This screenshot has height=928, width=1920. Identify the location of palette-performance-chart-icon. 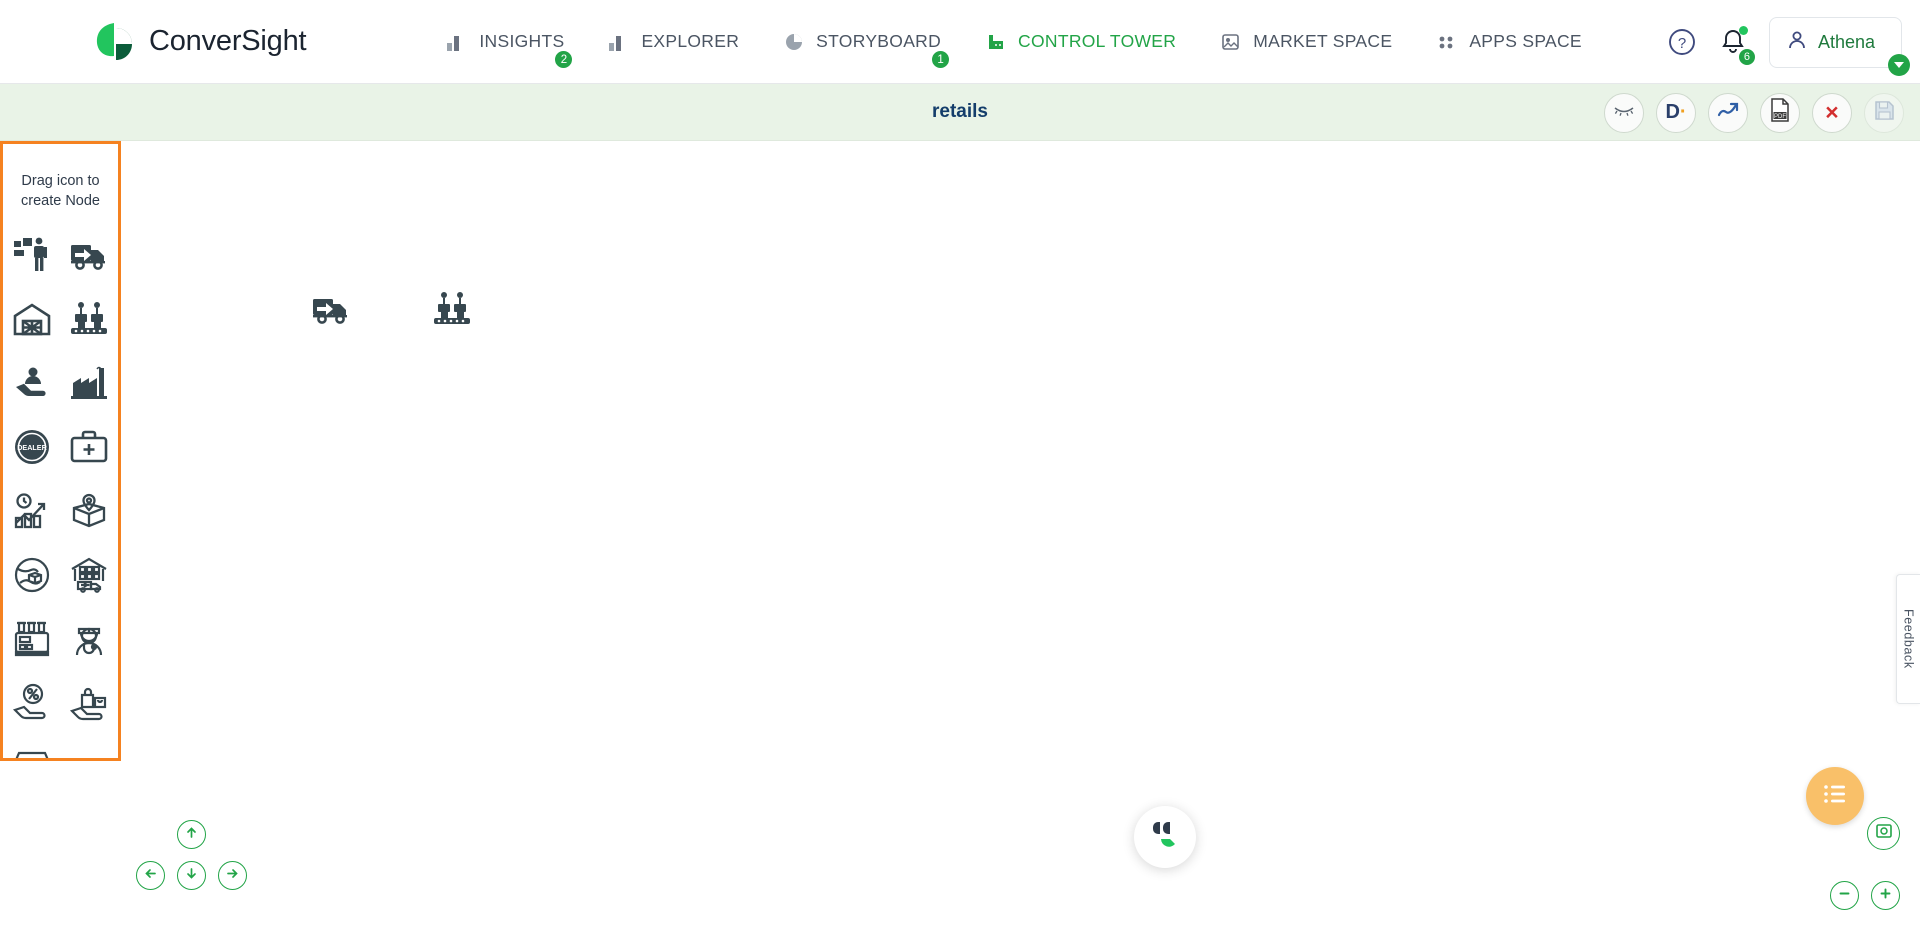
(32, 511).